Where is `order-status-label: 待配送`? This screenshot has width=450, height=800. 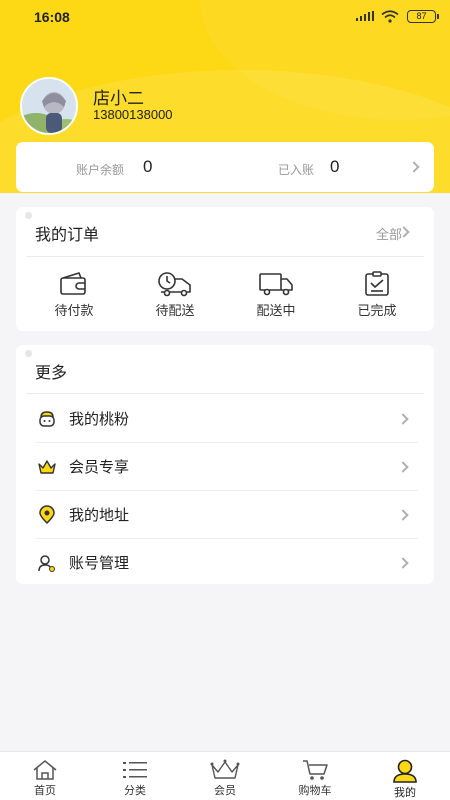 order-status-label: 待配送 is located at coordinates (175, 311).